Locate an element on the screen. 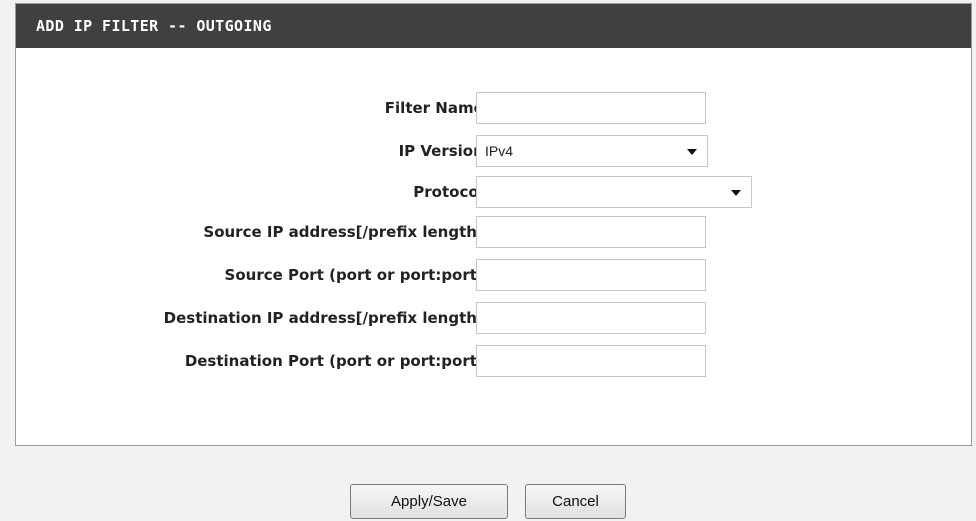  destination-ip-label: Destination IP address[/prefix length] : is located at coordinates (329, 318).